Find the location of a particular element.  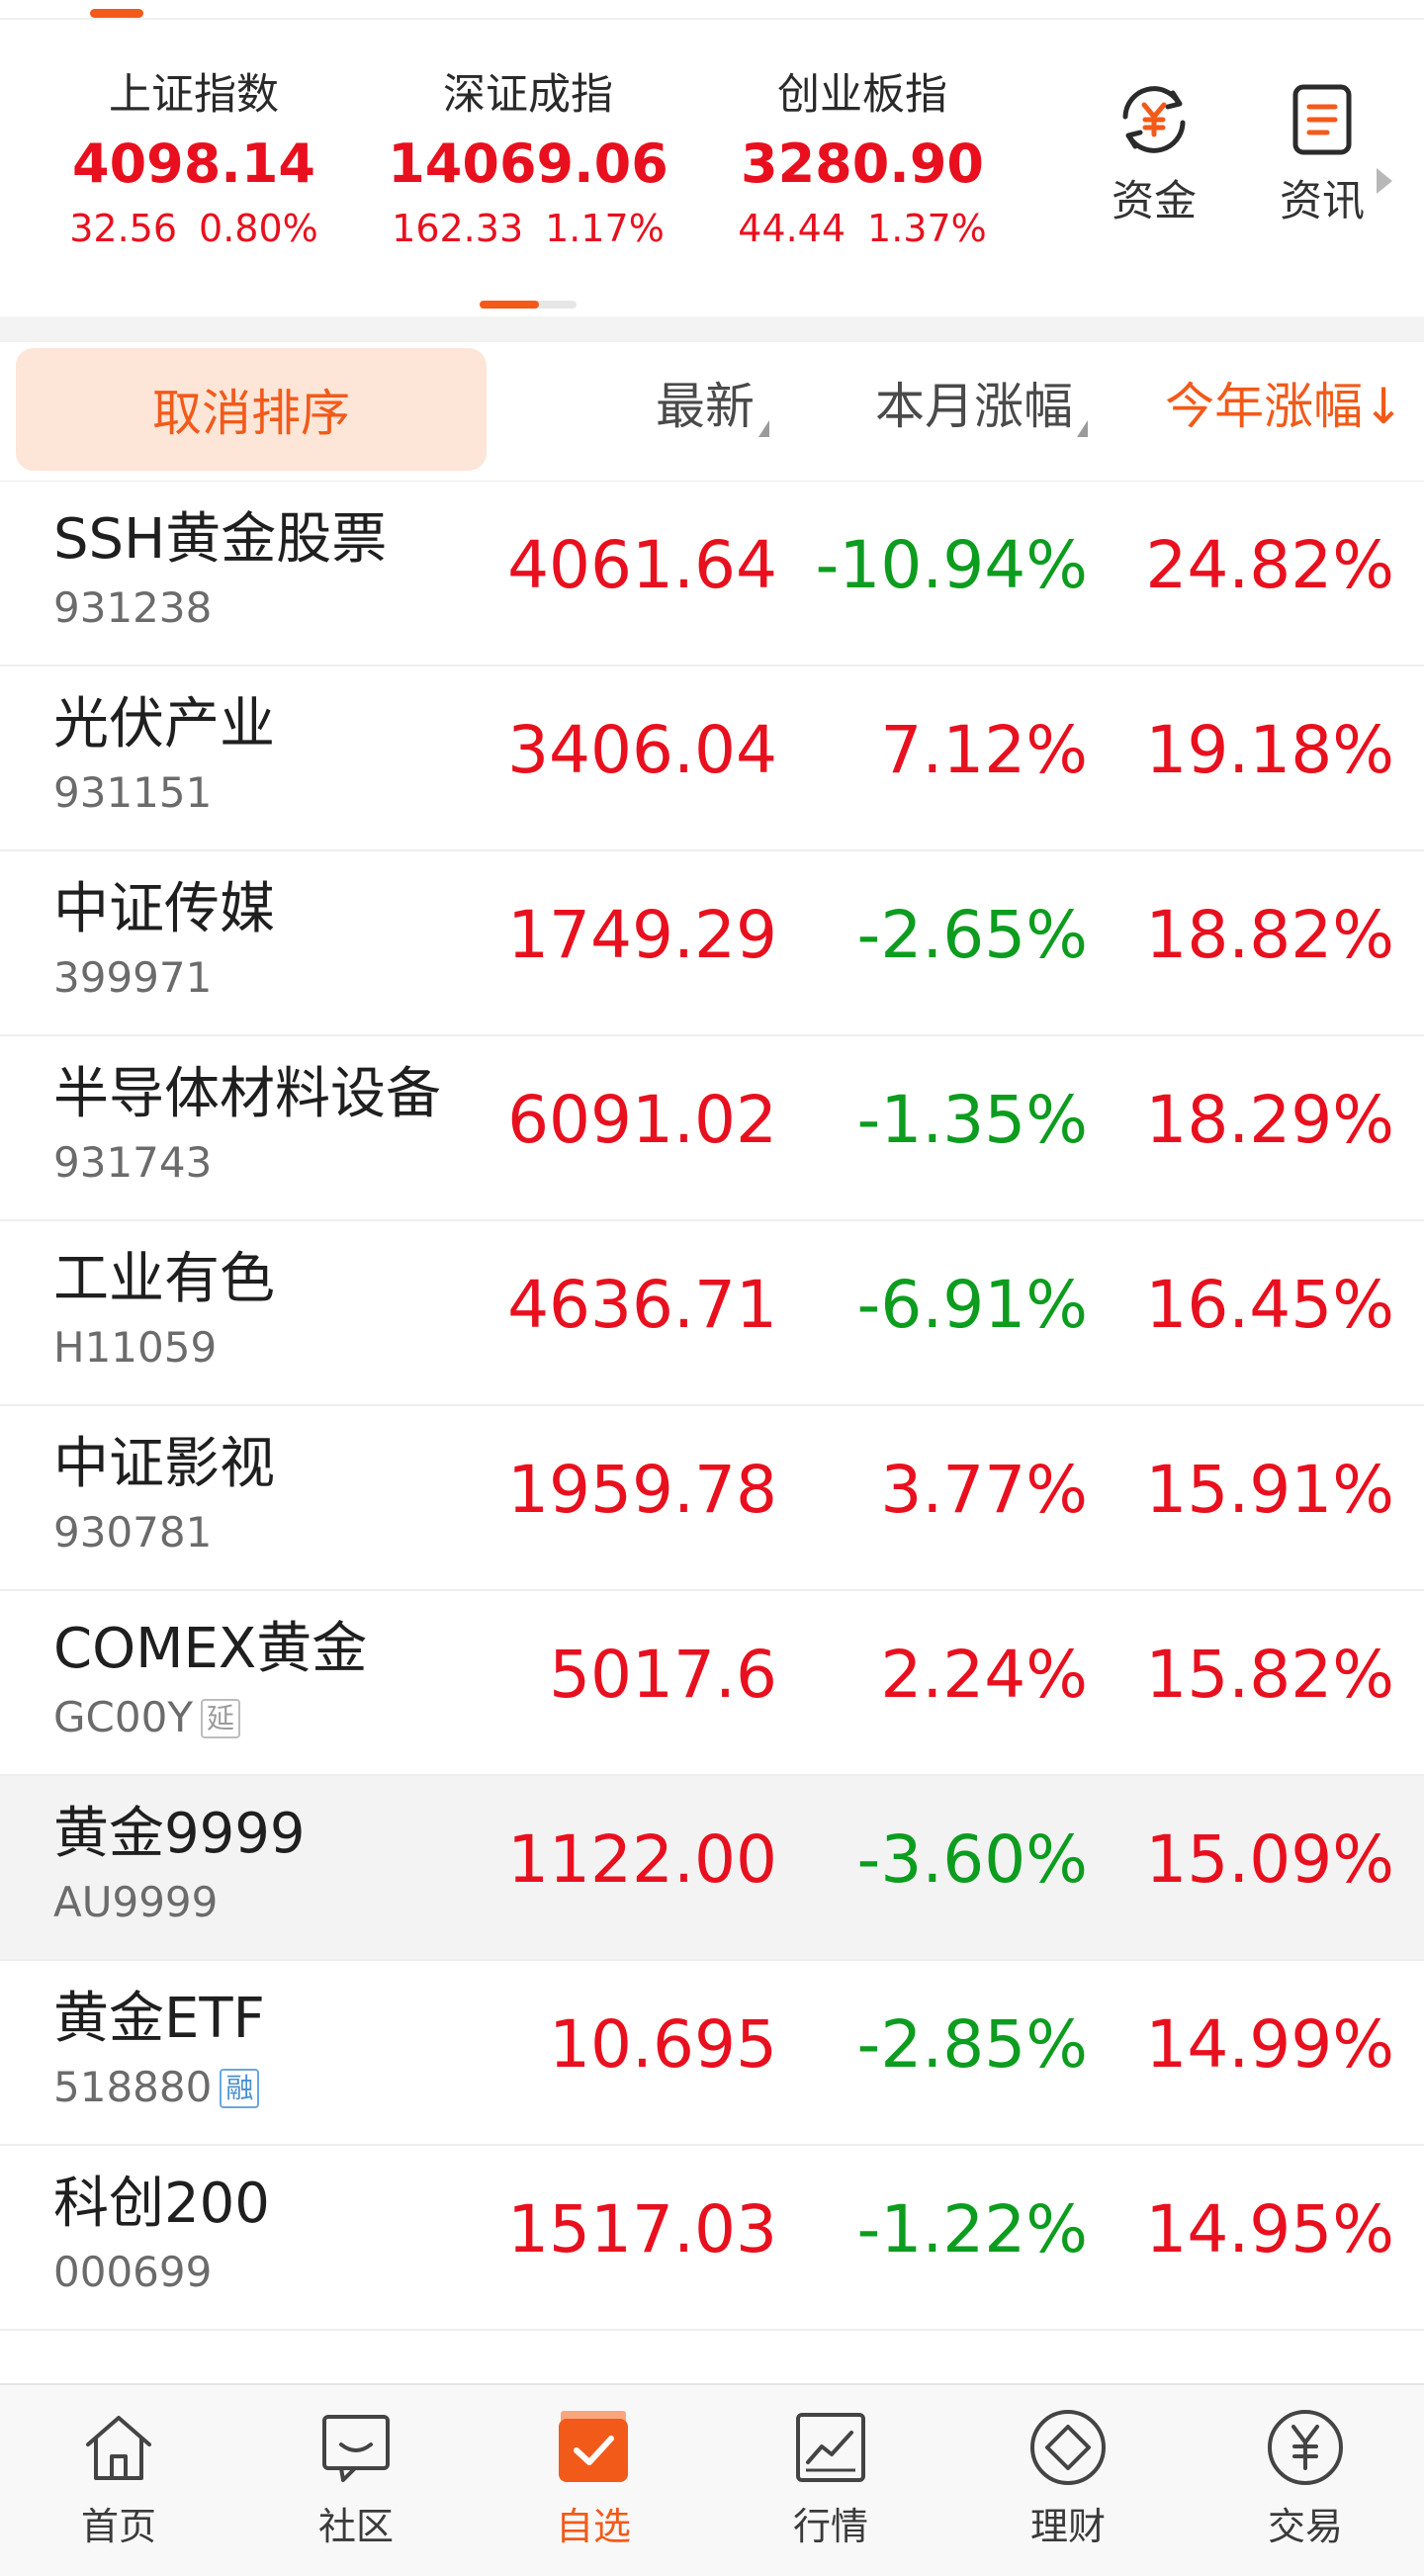

funds-label: 资金 is located at coordinates (1155, 201).